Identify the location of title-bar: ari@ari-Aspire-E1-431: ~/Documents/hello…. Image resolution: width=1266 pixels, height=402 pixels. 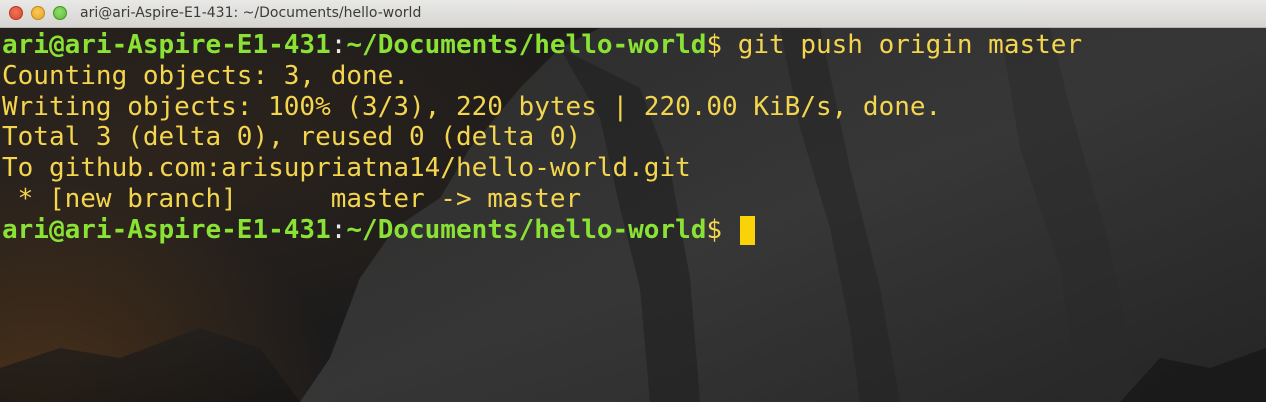
(633, 14).